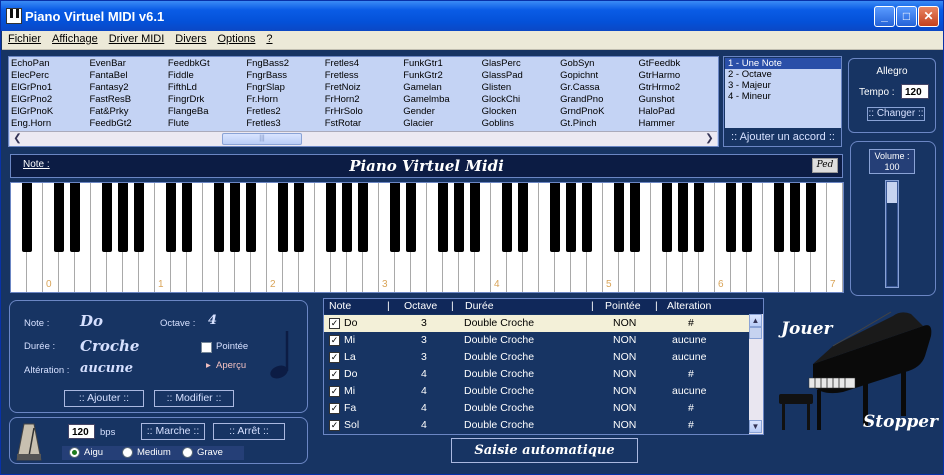  What do you see at coordinates (109, 346) in the screenshot?
I see `duration-value: Croche` at bounding box center [109, 346].